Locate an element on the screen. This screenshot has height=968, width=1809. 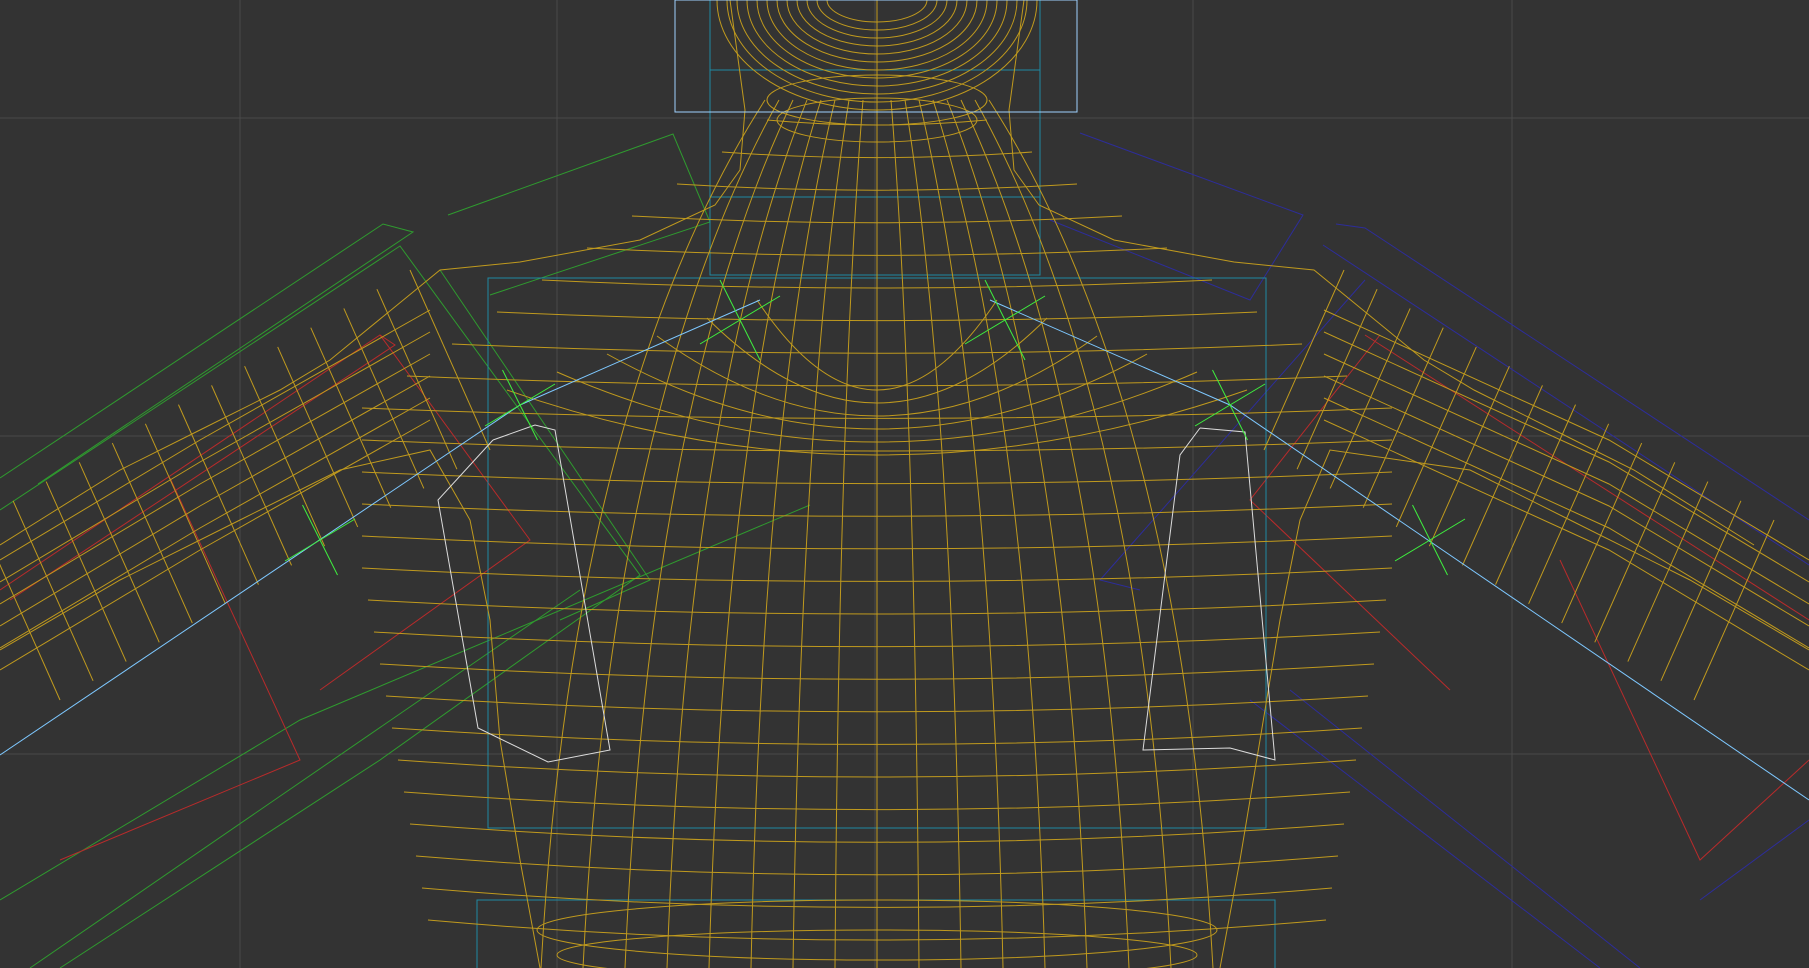
right-elbow-axis-icon is located at coordinates (1430, 540).